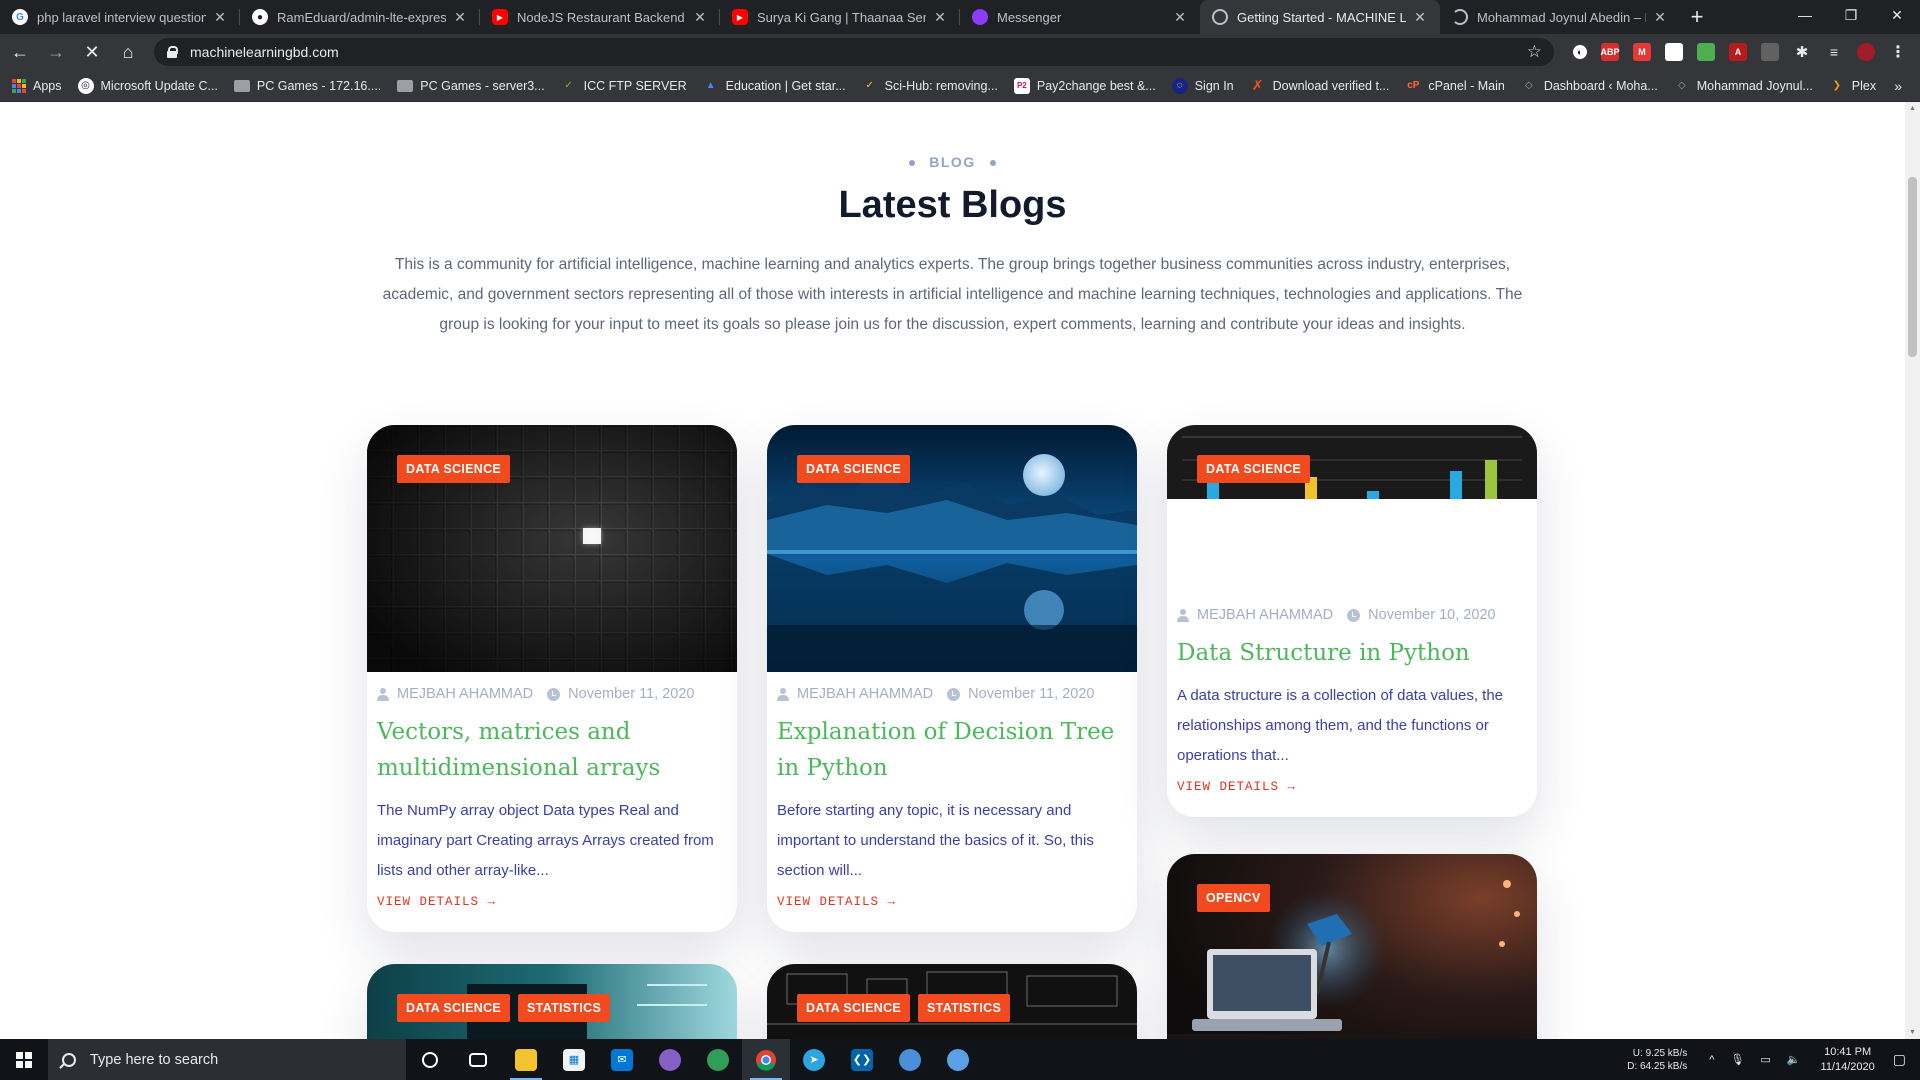 The image size is (1920, 1080). Describe the element at coordinates (1912, 1032) in the screenshot. I see `scroll-down-icon: ▼` at that location.